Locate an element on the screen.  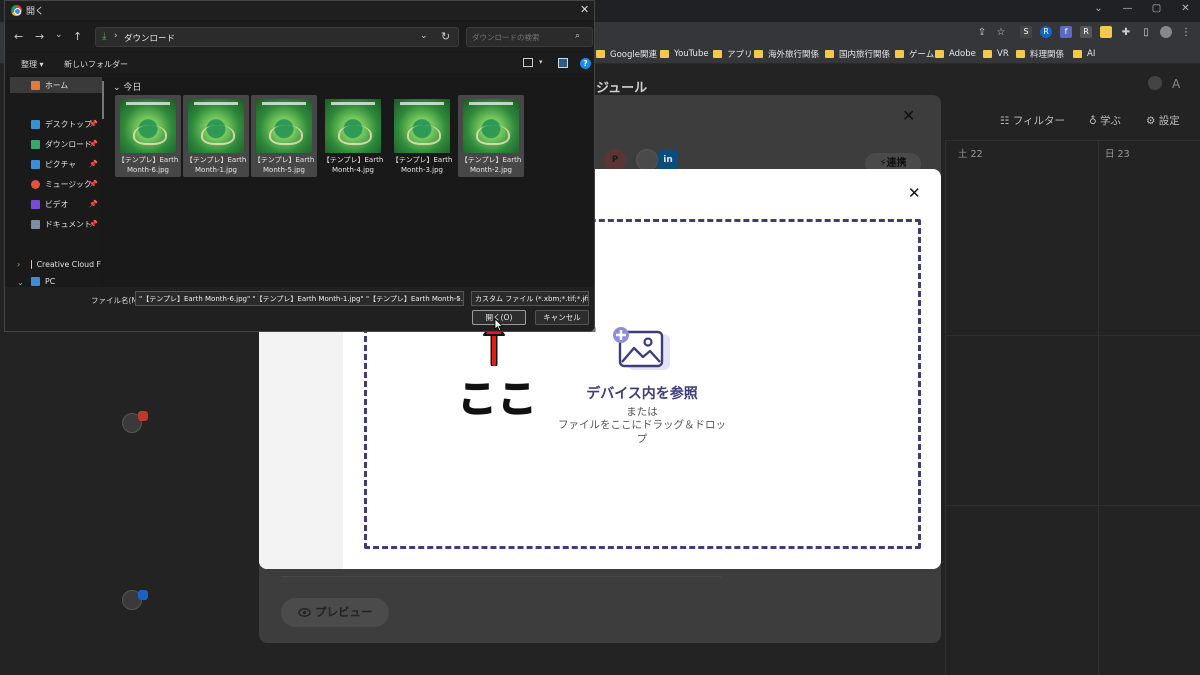
download-icon is located at coordinates (35, 144).